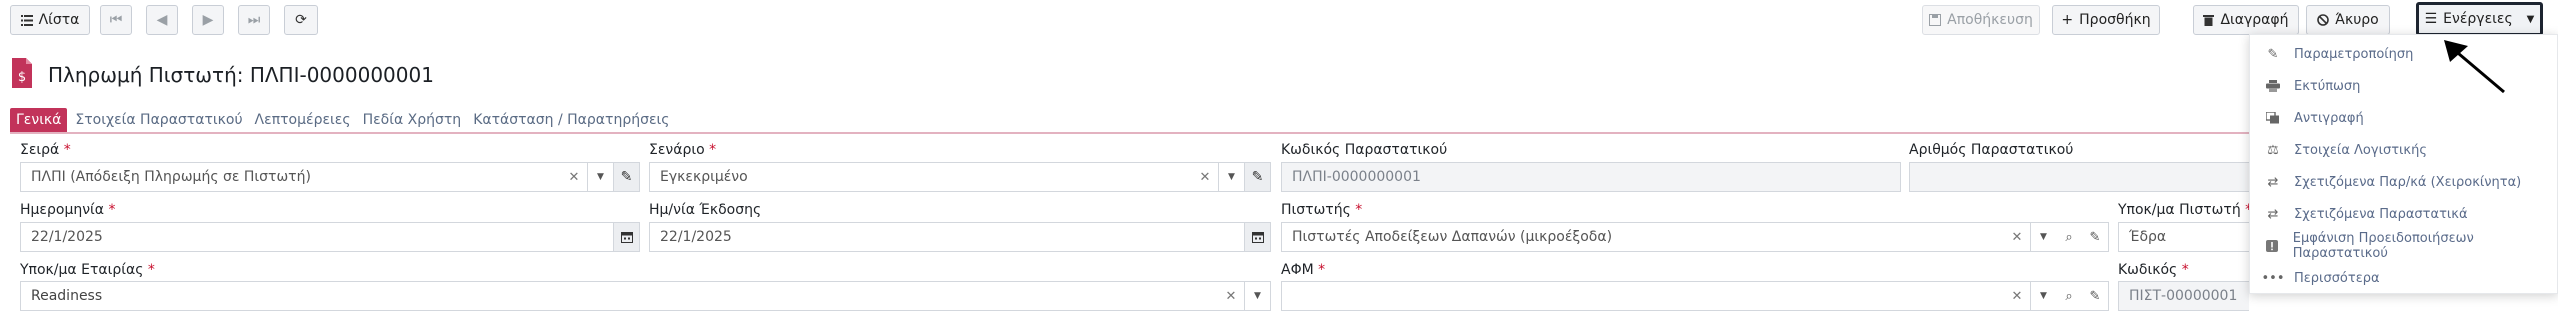 Image resolution: width=2558 pixels, height=316 pixels. I want to click on next-record-button: ▶, so click(208, 20).